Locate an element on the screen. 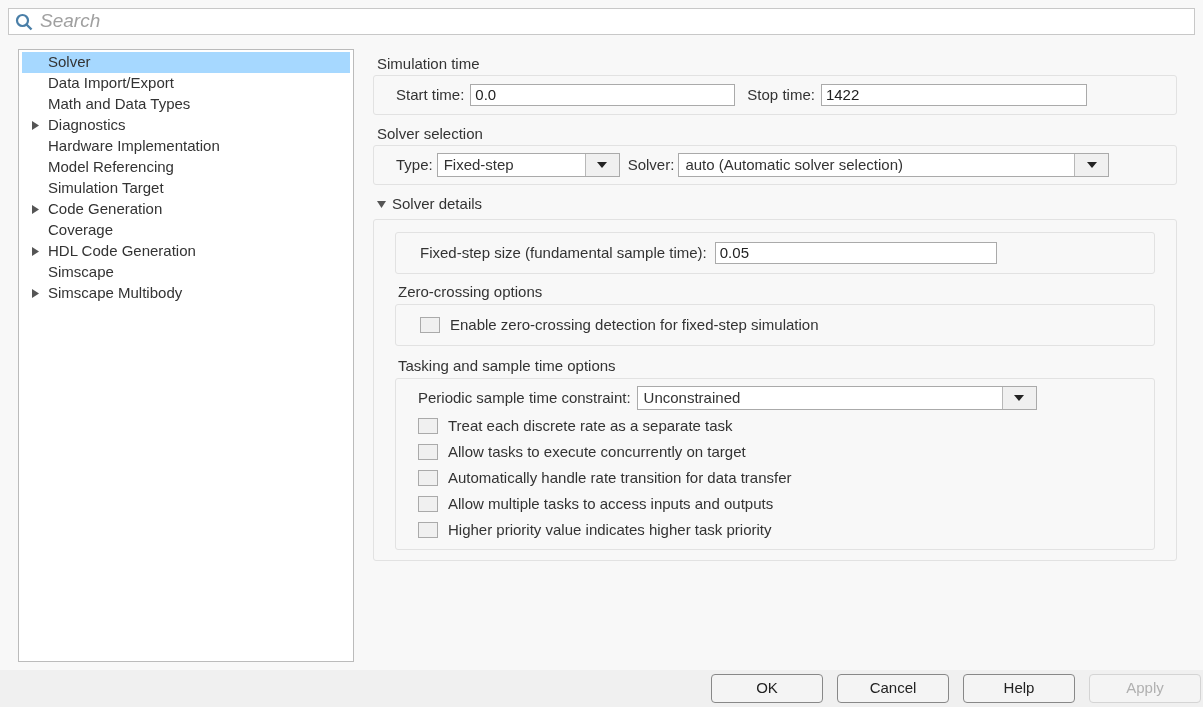 Image resolution: width=1203 pixels, height=707 pixels. subgroup-title: Zero-crossing options is located at coordinates (471, 292).